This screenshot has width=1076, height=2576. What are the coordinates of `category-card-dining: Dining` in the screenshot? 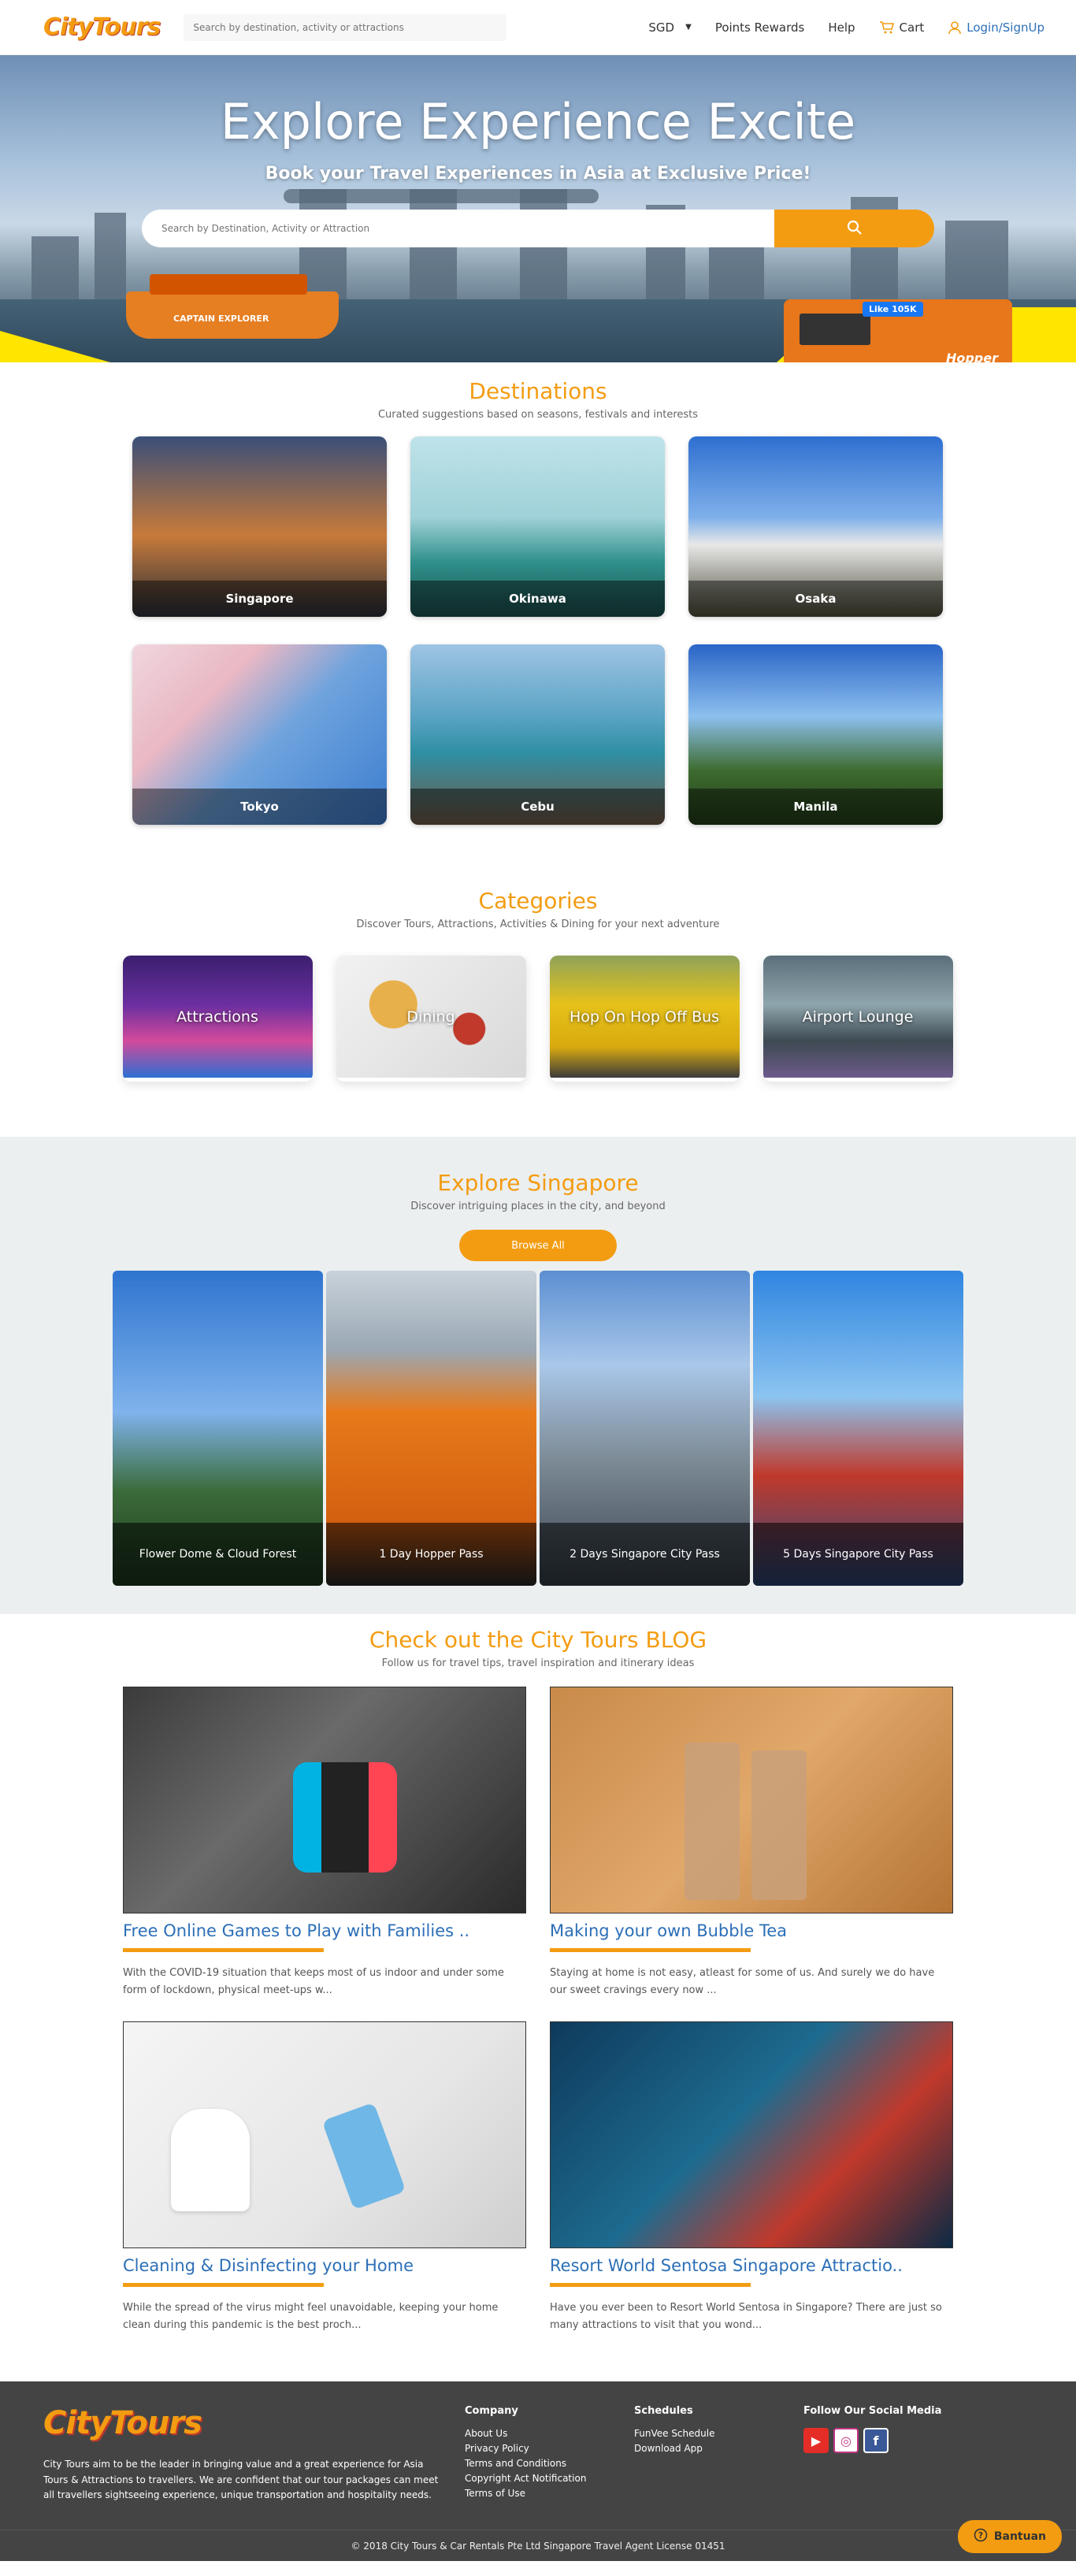 It's located at (431, 1019).